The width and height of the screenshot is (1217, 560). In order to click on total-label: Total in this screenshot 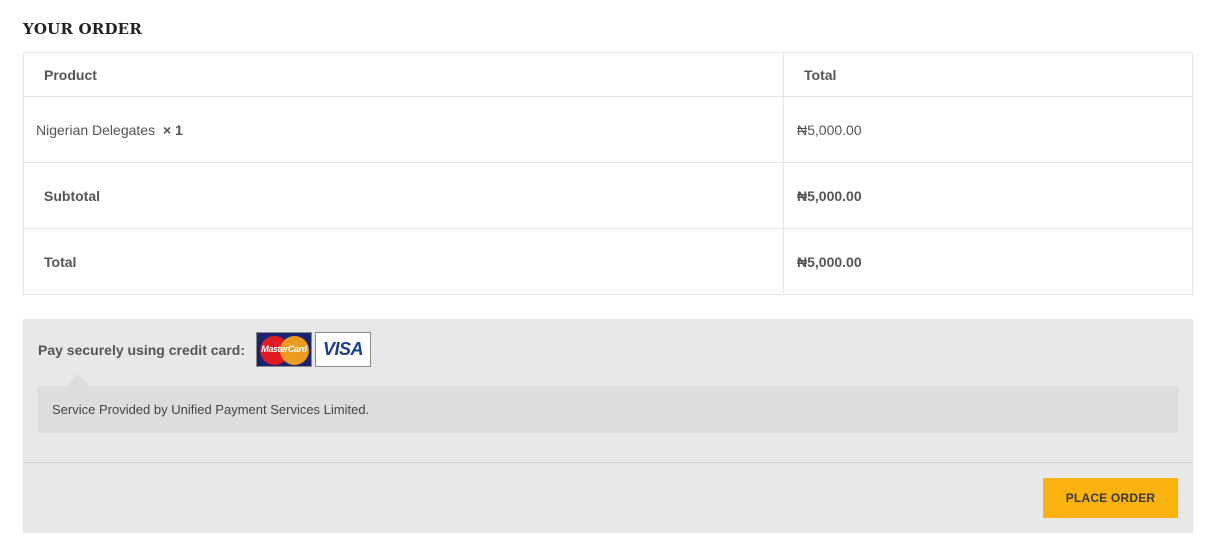, I will do `click(403, 261)`.